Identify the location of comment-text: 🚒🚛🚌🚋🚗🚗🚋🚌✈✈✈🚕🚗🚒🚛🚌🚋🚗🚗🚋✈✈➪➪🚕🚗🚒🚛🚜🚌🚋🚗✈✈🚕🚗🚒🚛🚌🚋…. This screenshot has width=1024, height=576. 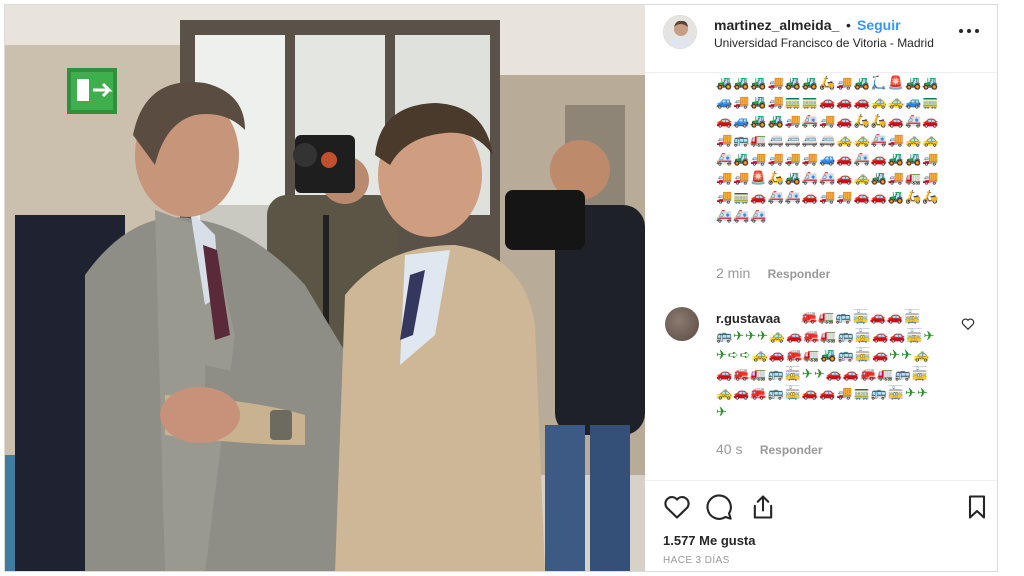
(826, 364).